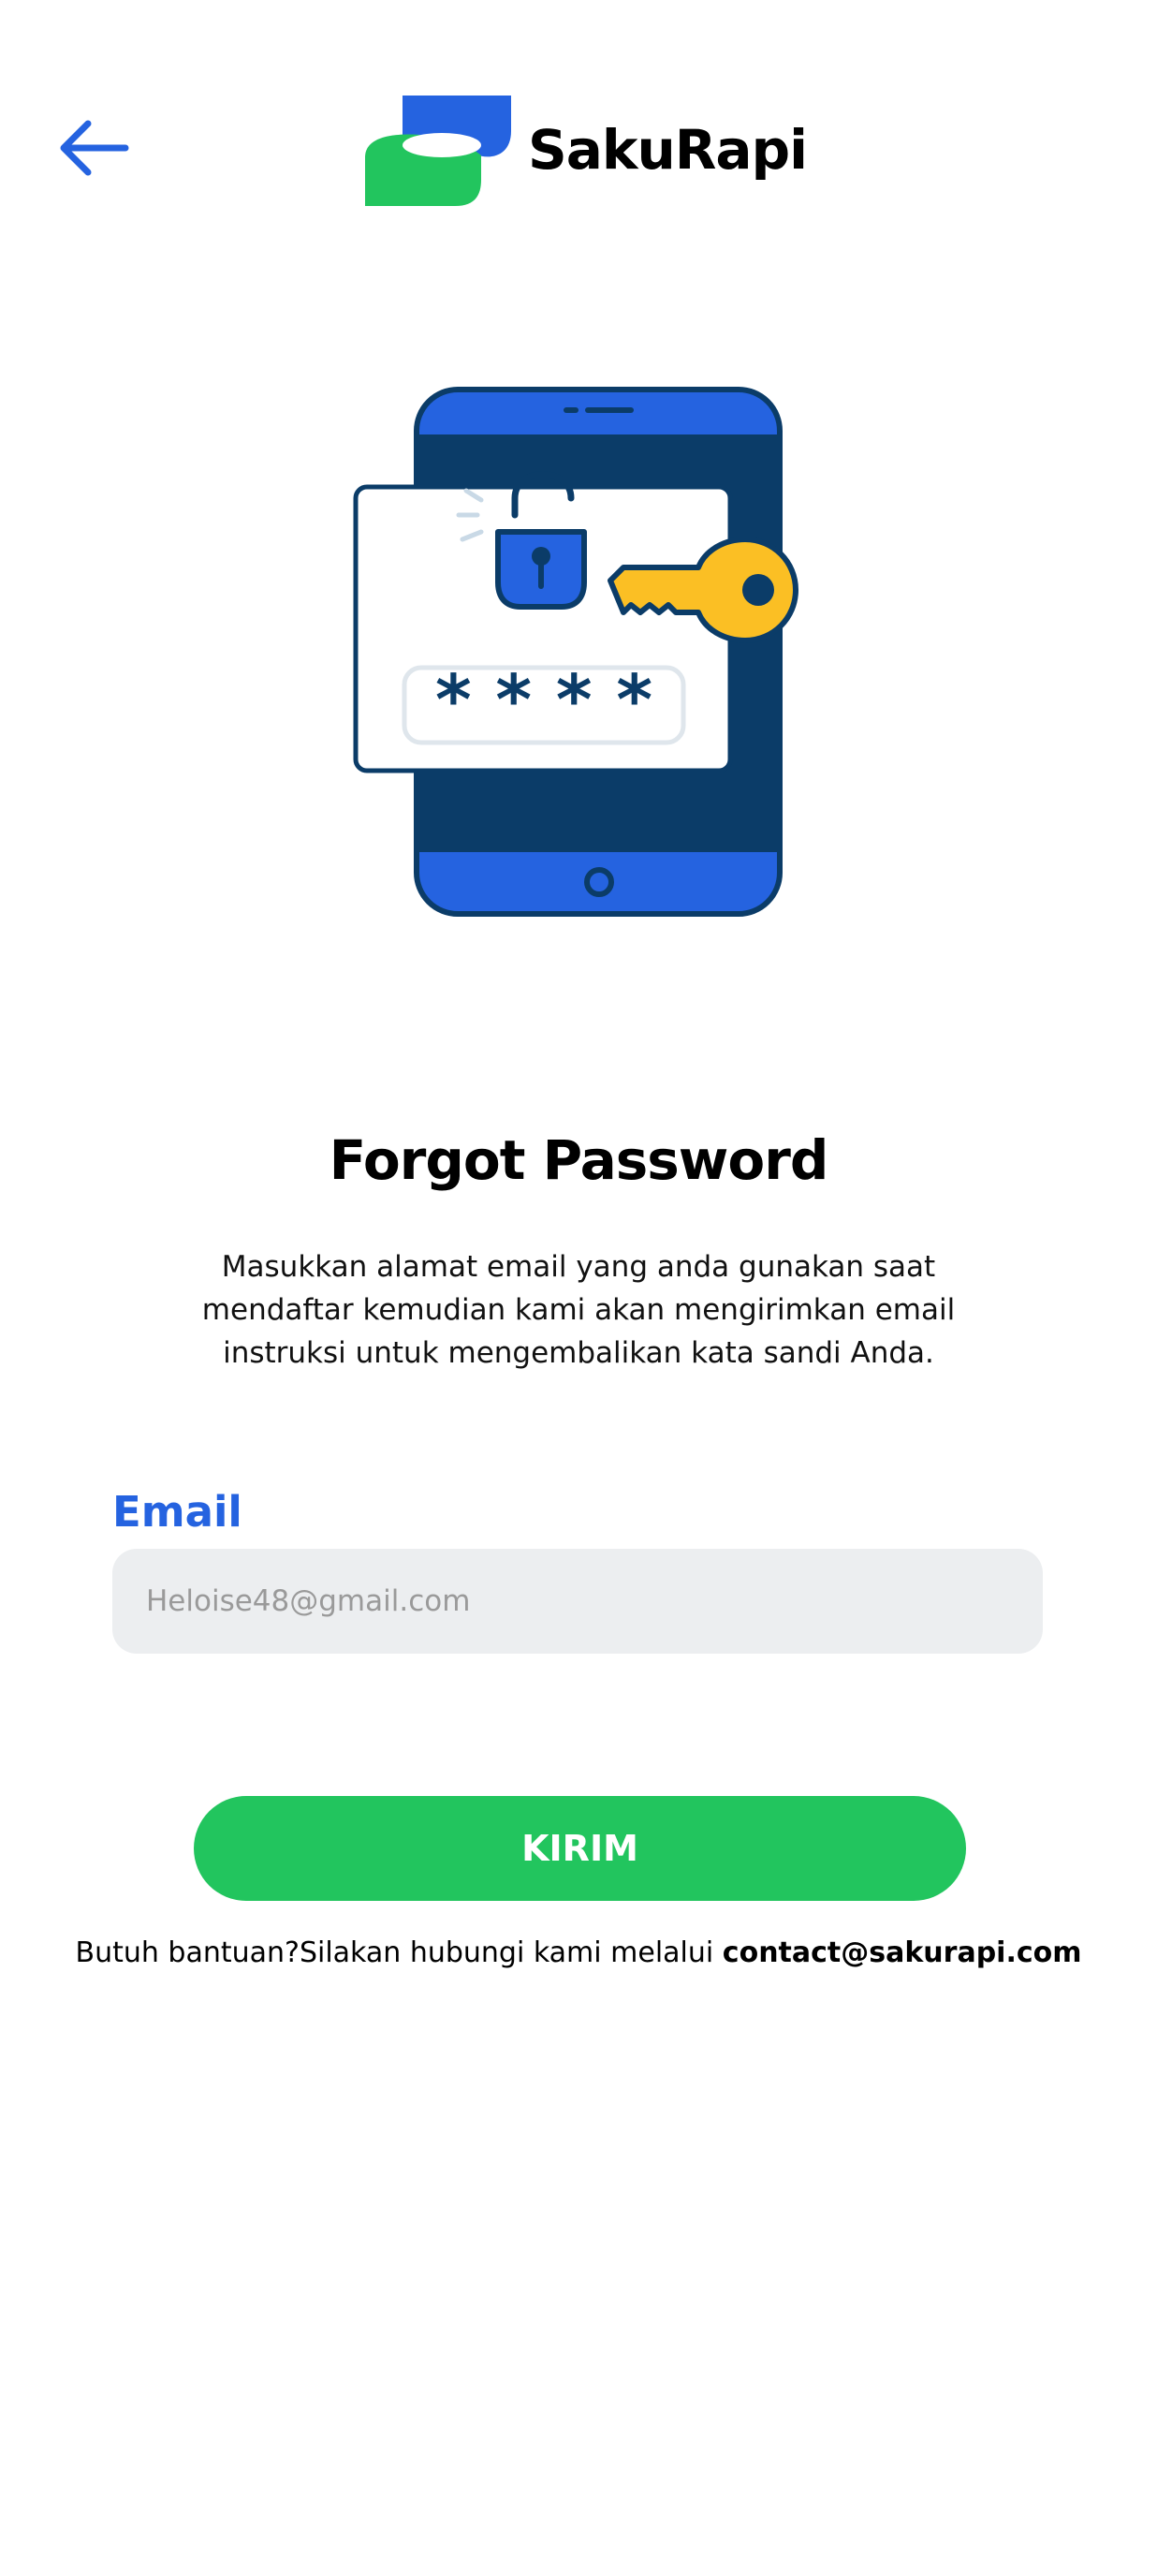 The image size is (1157, 2576). Describe the element at coordinates (94, 148) in the screenshot. I see `arrow-left-icon` at that location.